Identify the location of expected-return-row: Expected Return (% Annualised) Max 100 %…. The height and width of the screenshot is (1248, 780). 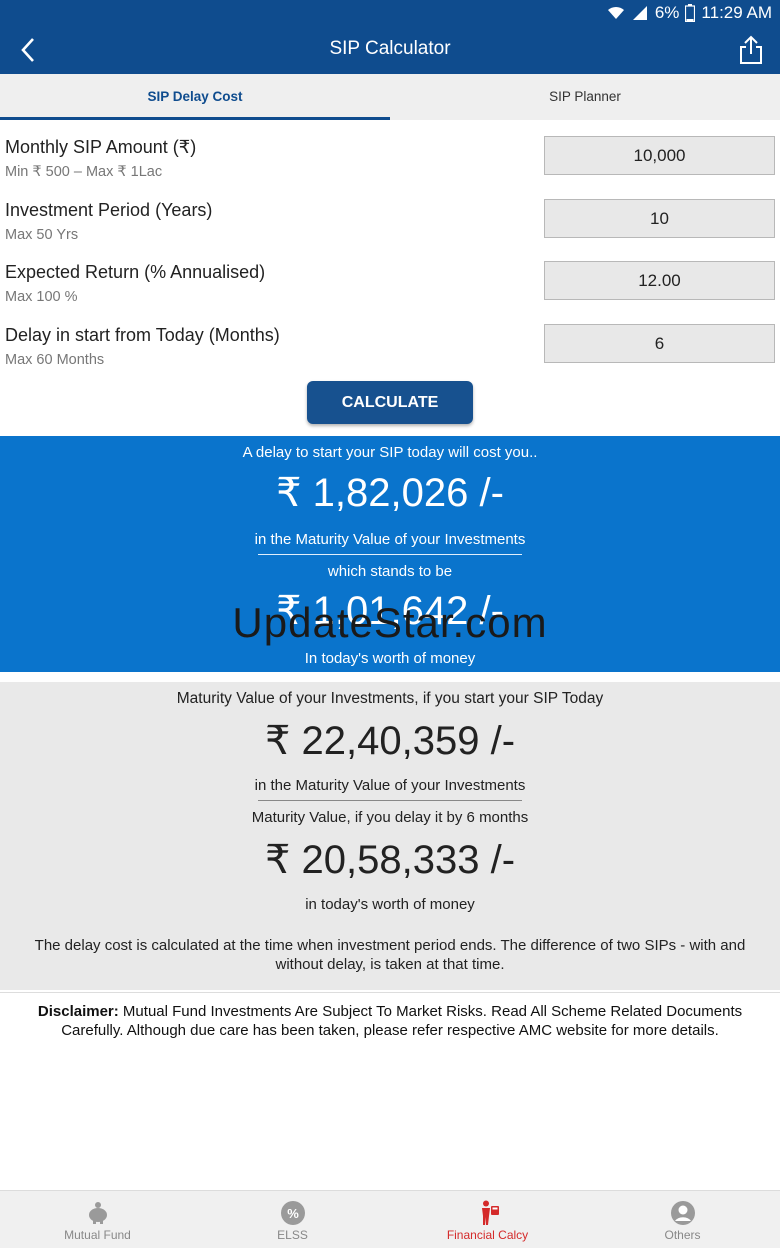
(390, 285).